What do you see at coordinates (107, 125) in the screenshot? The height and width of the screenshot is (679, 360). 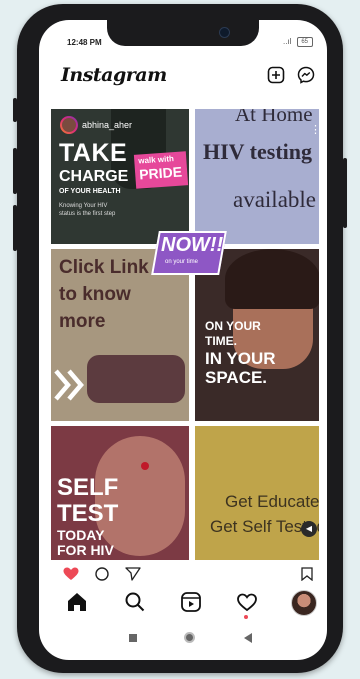 I see `post-username: abhina_aher` at bounding box center [107, 125].